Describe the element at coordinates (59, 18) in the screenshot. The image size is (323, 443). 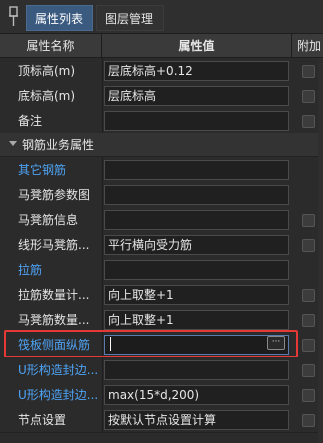
I see `tab-property-list: 属性列表` at that location.